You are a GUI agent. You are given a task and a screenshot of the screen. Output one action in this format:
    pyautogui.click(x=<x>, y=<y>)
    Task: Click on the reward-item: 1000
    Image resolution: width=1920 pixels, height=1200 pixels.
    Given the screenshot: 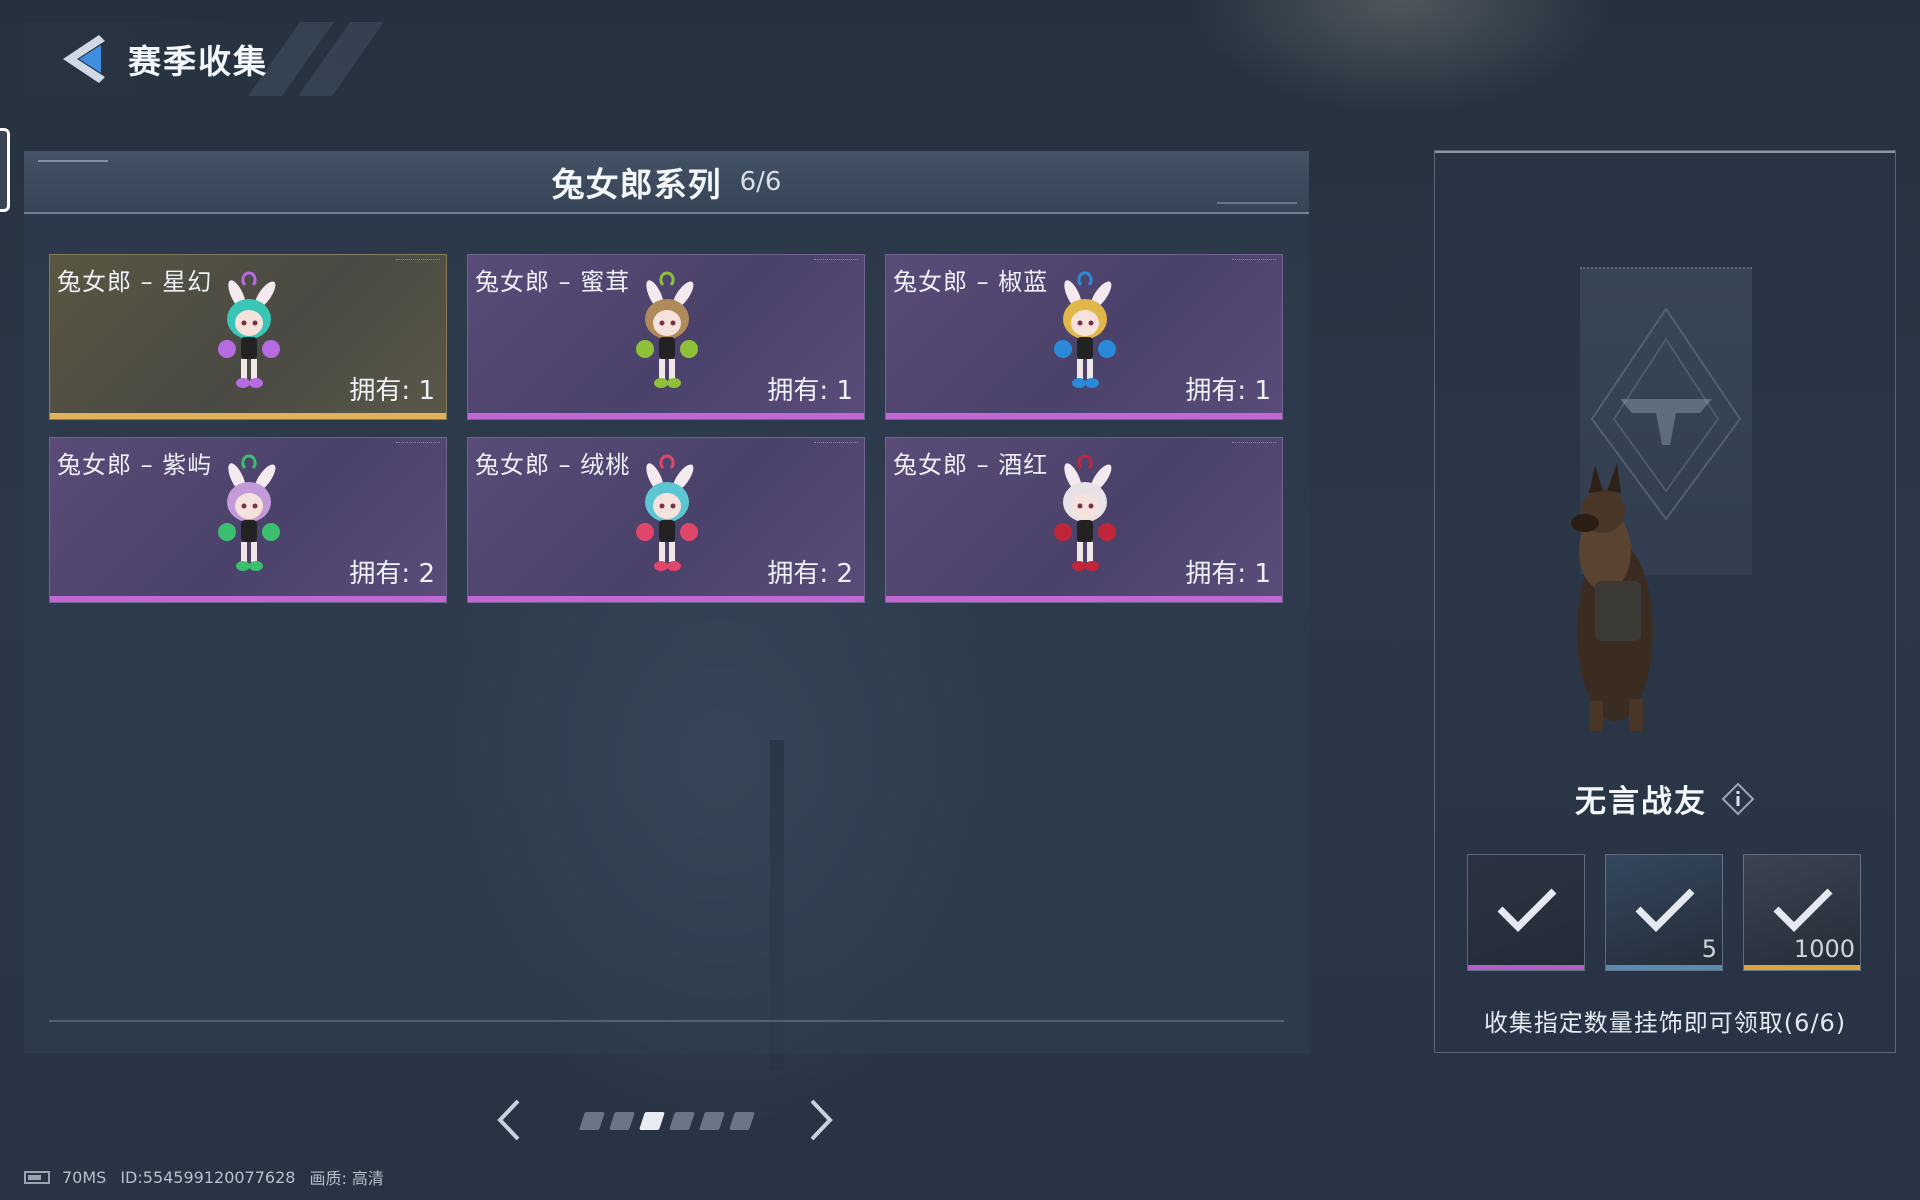 What is the action you would take?
    pyautogui.click(x=1802, y=912)
    